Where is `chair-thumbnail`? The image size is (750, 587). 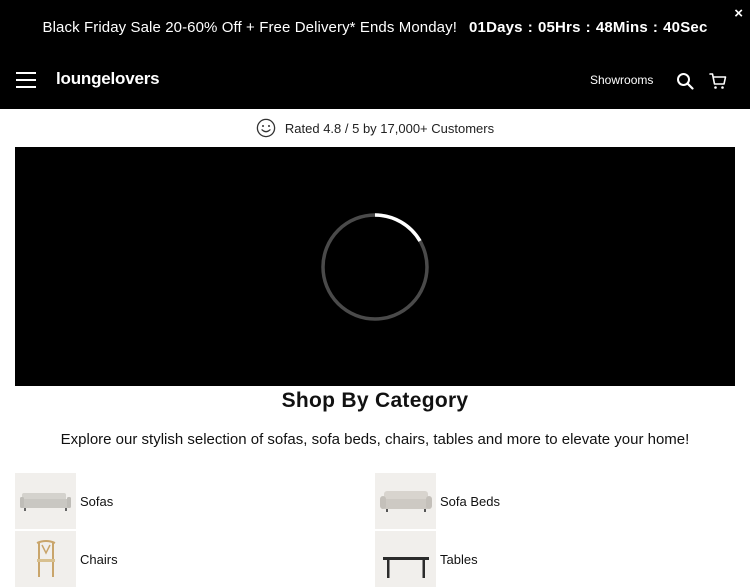 chair-thumbnail is located at coordinates (45, 559).